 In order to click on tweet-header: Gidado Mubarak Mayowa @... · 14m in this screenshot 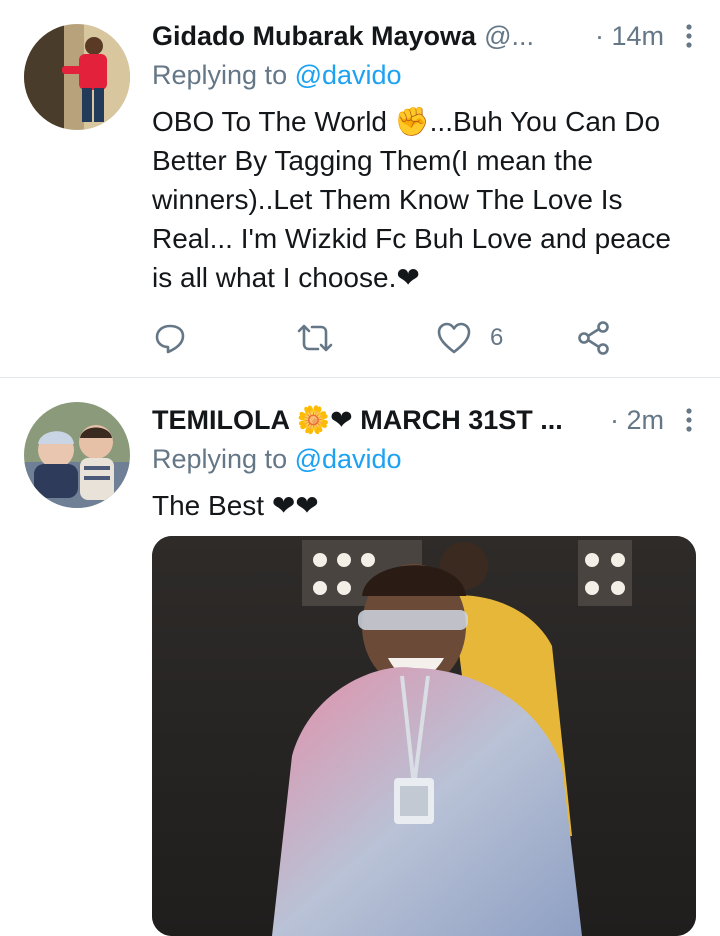, I will do `click(423, 36)`.